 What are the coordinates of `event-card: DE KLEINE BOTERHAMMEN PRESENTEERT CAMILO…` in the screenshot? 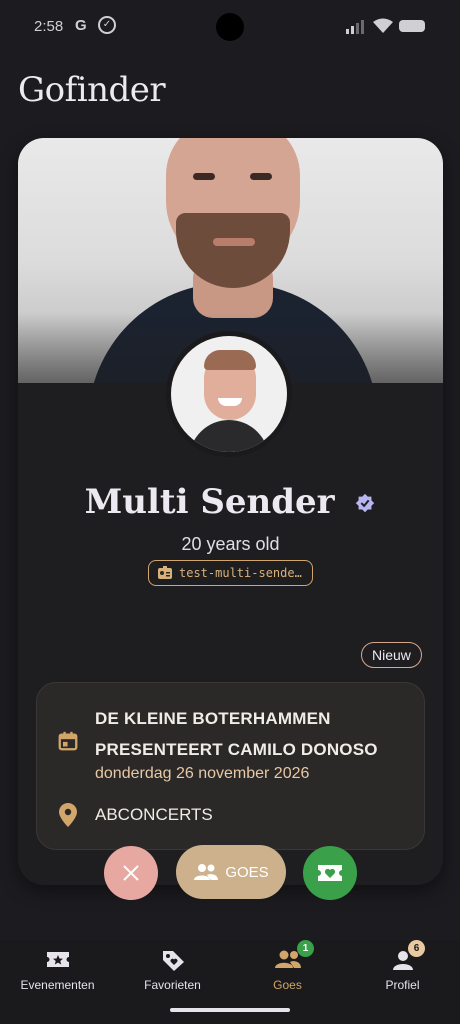 It's located at (230, 766).